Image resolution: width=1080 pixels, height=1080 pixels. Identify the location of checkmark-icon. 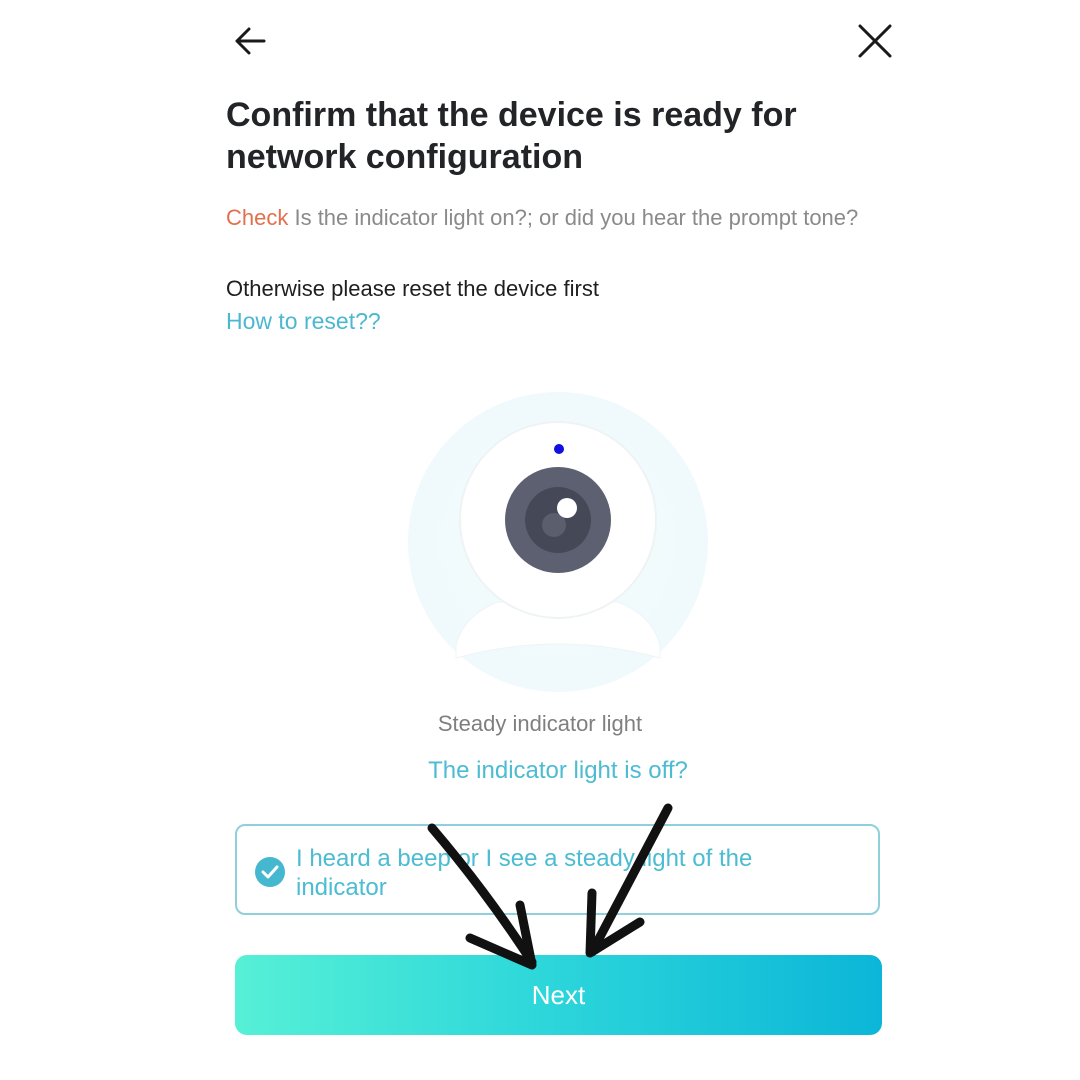
(270, 872).